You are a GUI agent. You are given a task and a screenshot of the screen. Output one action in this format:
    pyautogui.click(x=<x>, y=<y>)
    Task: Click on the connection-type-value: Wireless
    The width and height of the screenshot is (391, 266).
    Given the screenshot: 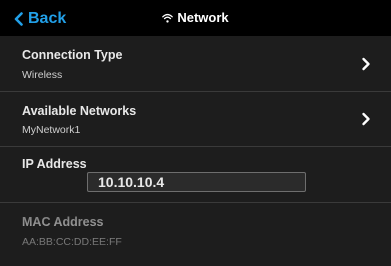 What is the action you would take?
    pyautogui.click(x=42, y=75)
    